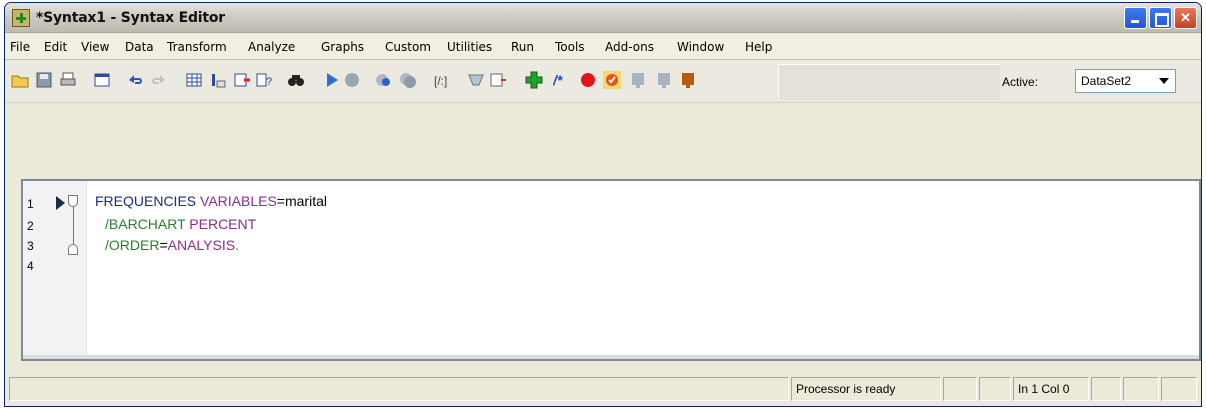  What do you see at coordinates (44, 80) in the screenshot?
I see `save-icon` at bounding box center [44, 80].